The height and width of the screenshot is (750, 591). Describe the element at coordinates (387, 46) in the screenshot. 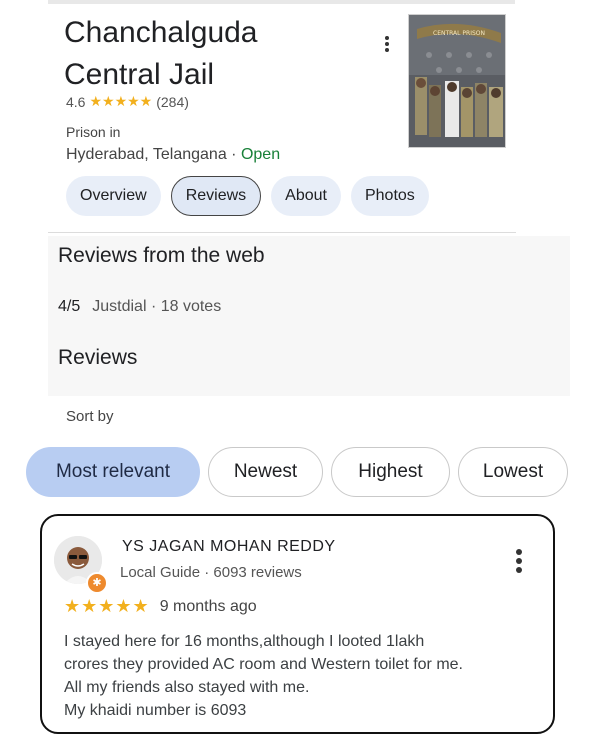

I see `more-options-icon` at that location.